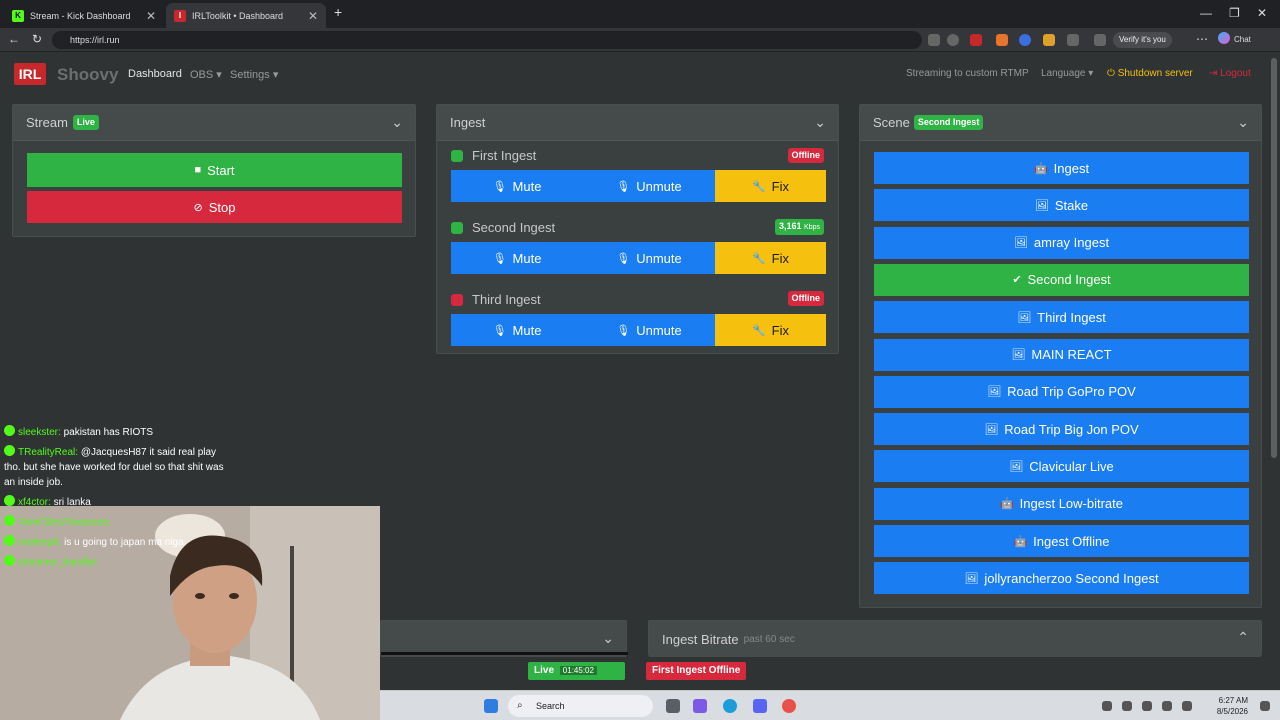  What do you see at coordinates (1071, 429) in the screenshot?
I see `scene-label: Road Trip Big Jon POV` at bounding box center [1071, 429].